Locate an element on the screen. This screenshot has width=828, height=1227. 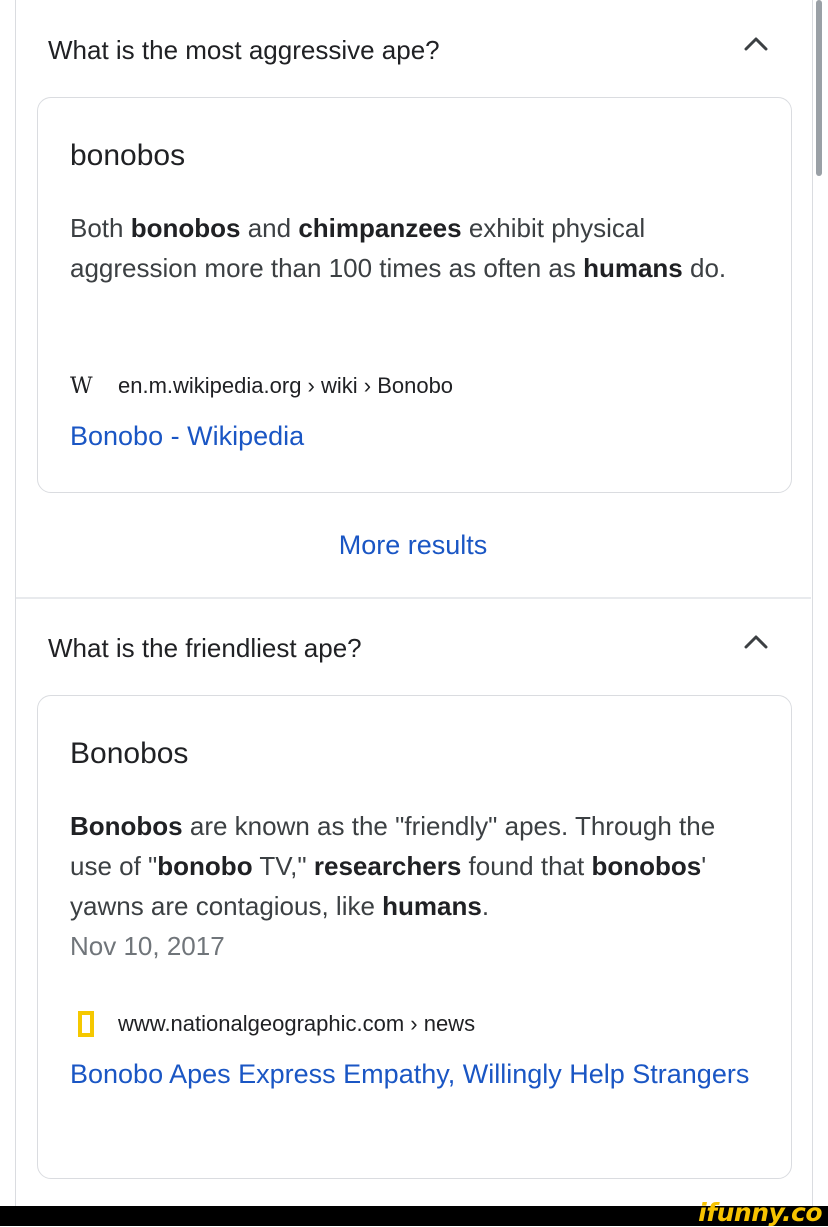
national-geographic-icon is located at coordinates (86, 1024).